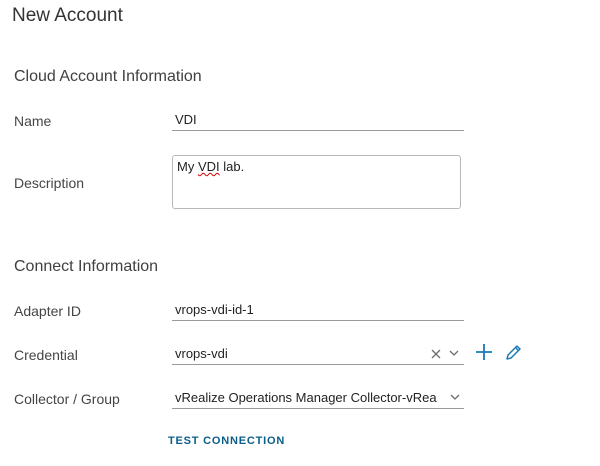  What do you see at coordinates (484, 352) in the screenshot?
I see `plus-icon` at bounding box center [484, 352].